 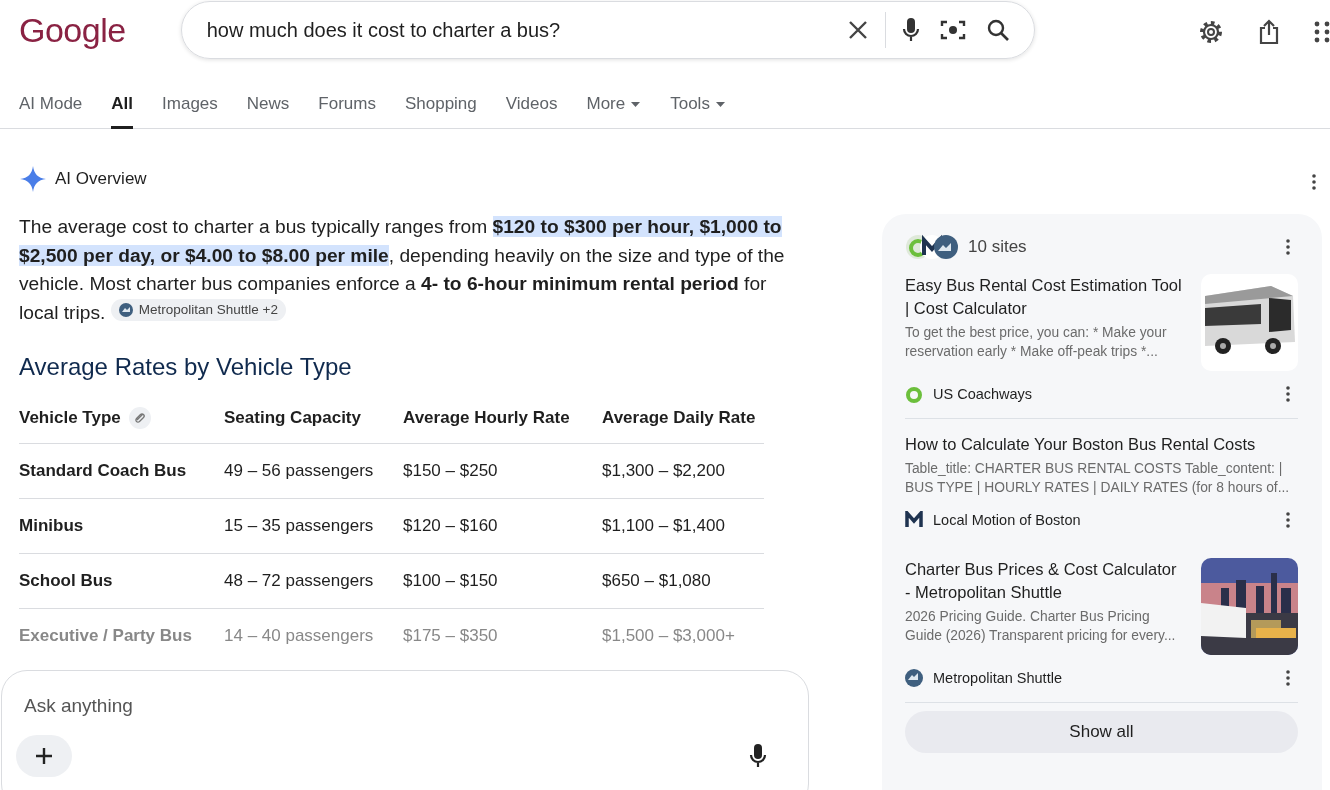 I want to click on table-cell: $120 – $160, so click(x=502, y=526).